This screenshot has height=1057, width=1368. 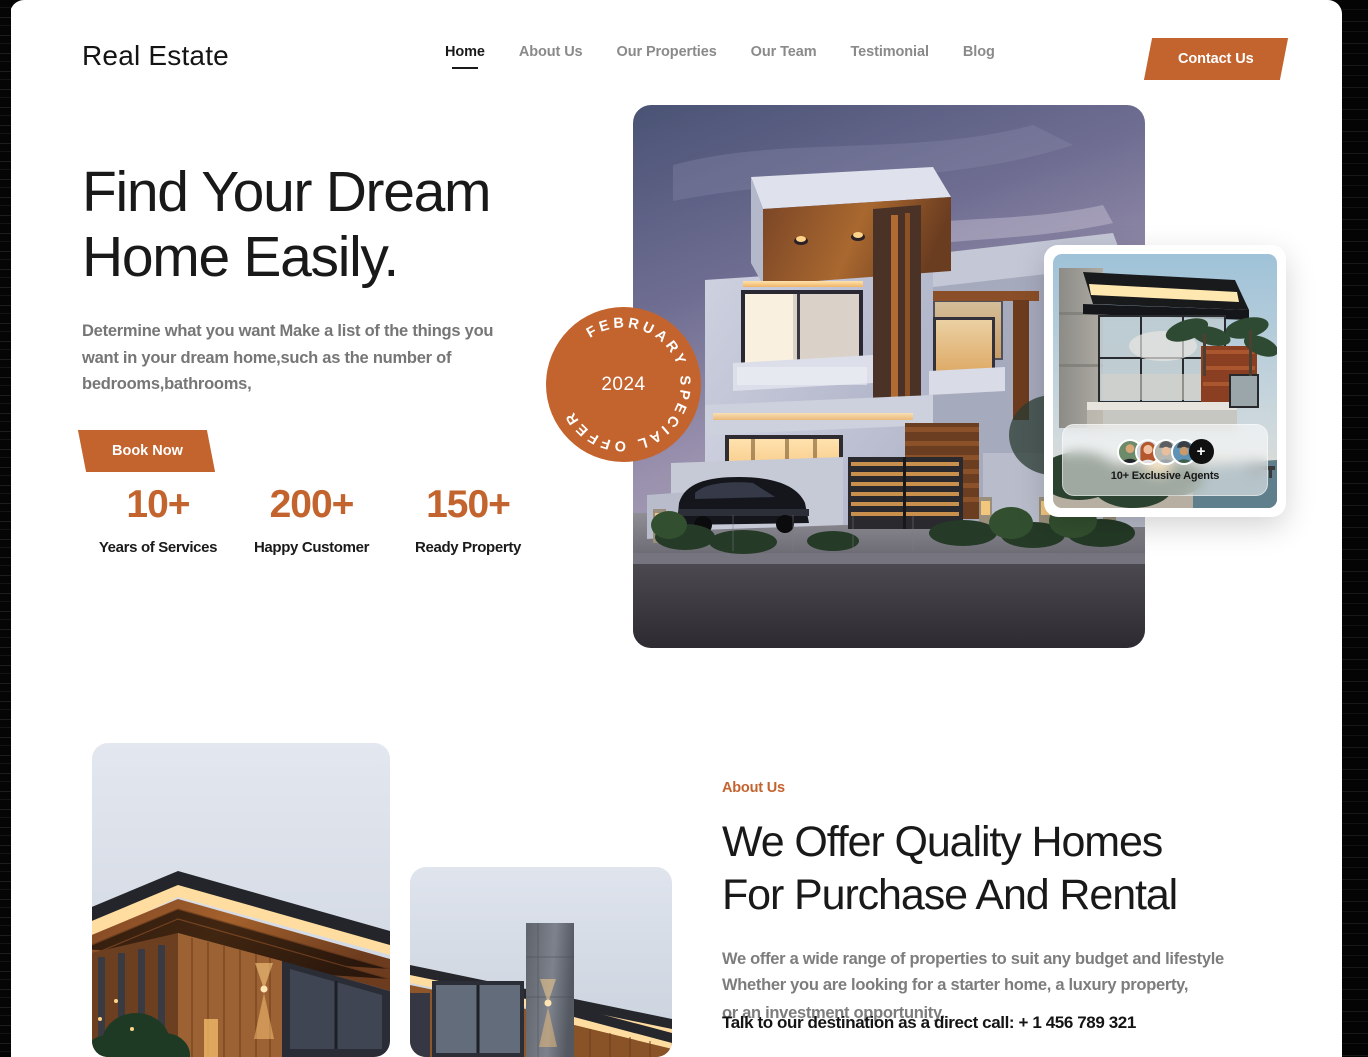 What do you see at coordinates (551, 52) in the screenshot?
I see `nav-item-about-us: About Us` at bounding box center [551, 52].